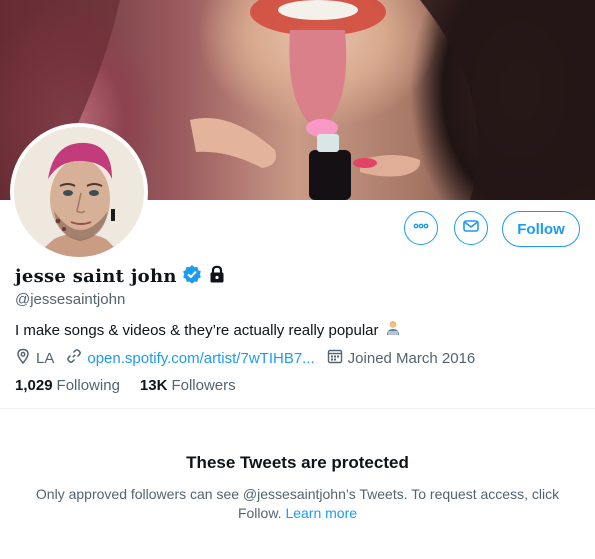 This screenshot has height=559, width=595. I want to click on followers-count: 13K, so click(153, 385).